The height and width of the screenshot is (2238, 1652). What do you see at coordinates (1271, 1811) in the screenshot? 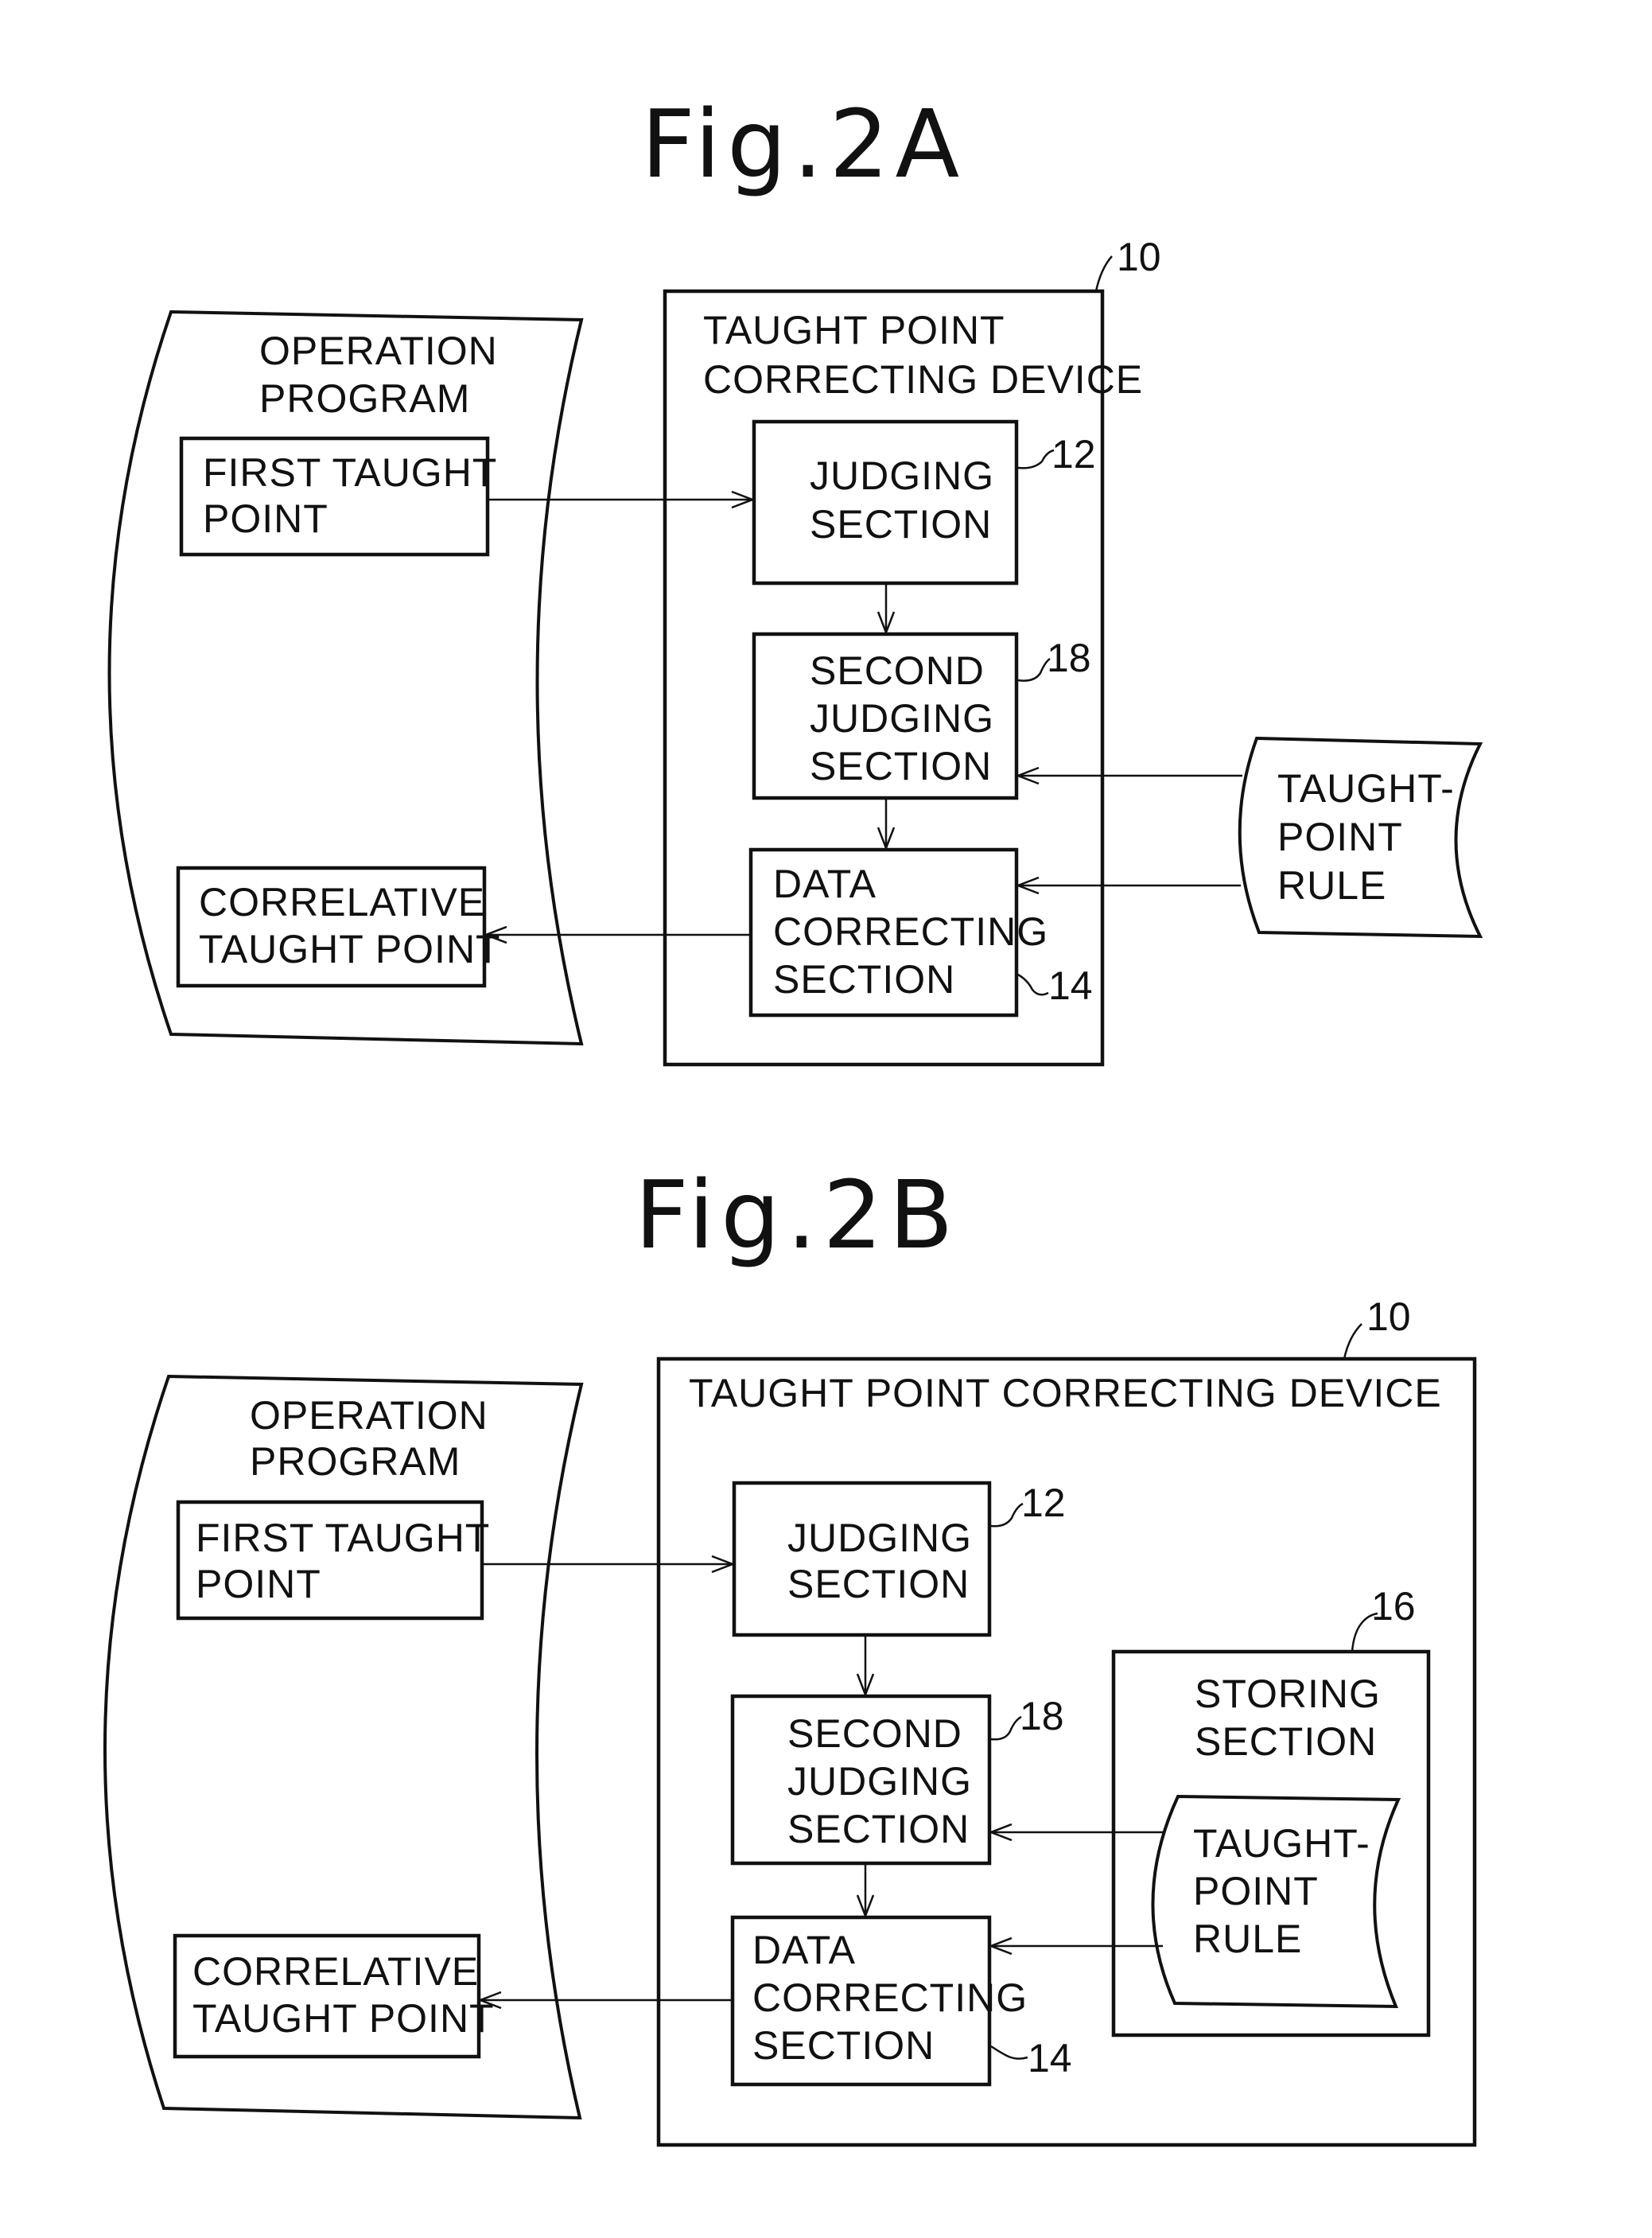
I see `storing-section-box: STORING SECTION 16 TAUGHT- POINT RULE` at bounding box center [1271, 1811].